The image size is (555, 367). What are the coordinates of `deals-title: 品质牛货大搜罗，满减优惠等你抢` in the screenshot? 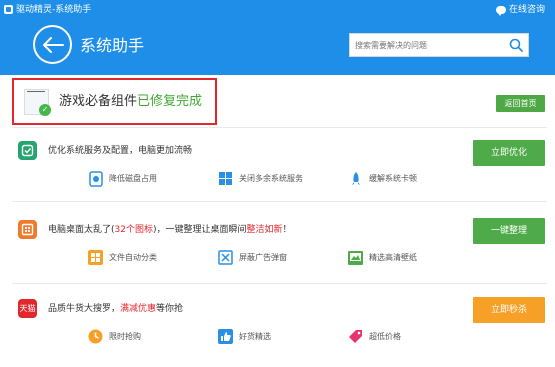 It's located at (115, 309).